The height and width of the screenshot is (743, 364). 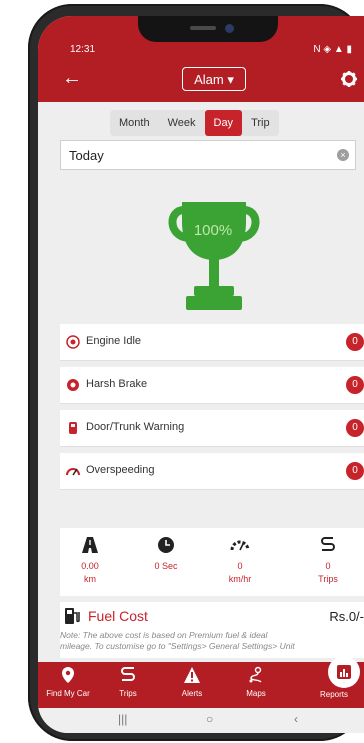 I want to click on reports-chart-icon, so click(x=344, y=672).